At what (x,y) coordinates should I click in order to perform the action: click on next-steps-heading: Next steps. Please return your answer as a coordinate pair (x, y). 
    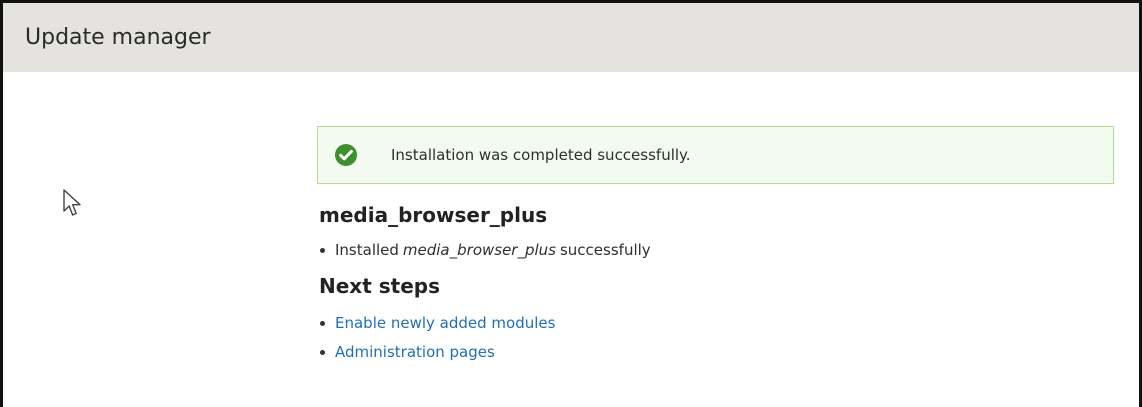
    Looking at the image, I should click on (379, 286).